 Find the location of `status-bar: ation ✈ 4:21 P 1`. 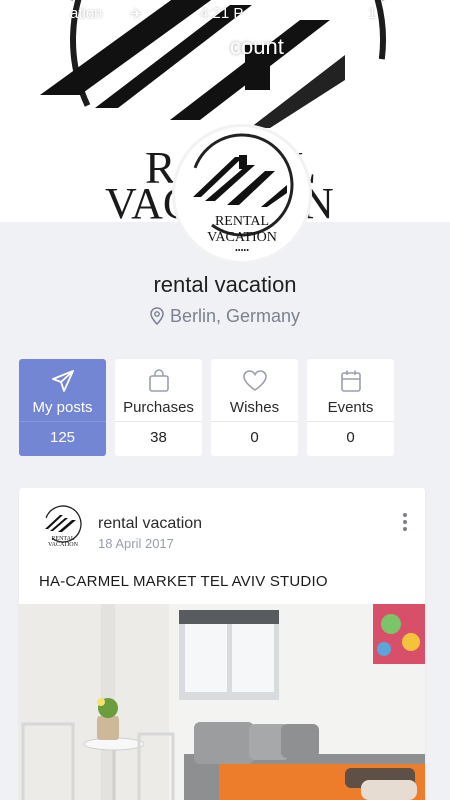

status-bar: ation ✈ 4:21 P 1 is located at coordinates (225, 13).